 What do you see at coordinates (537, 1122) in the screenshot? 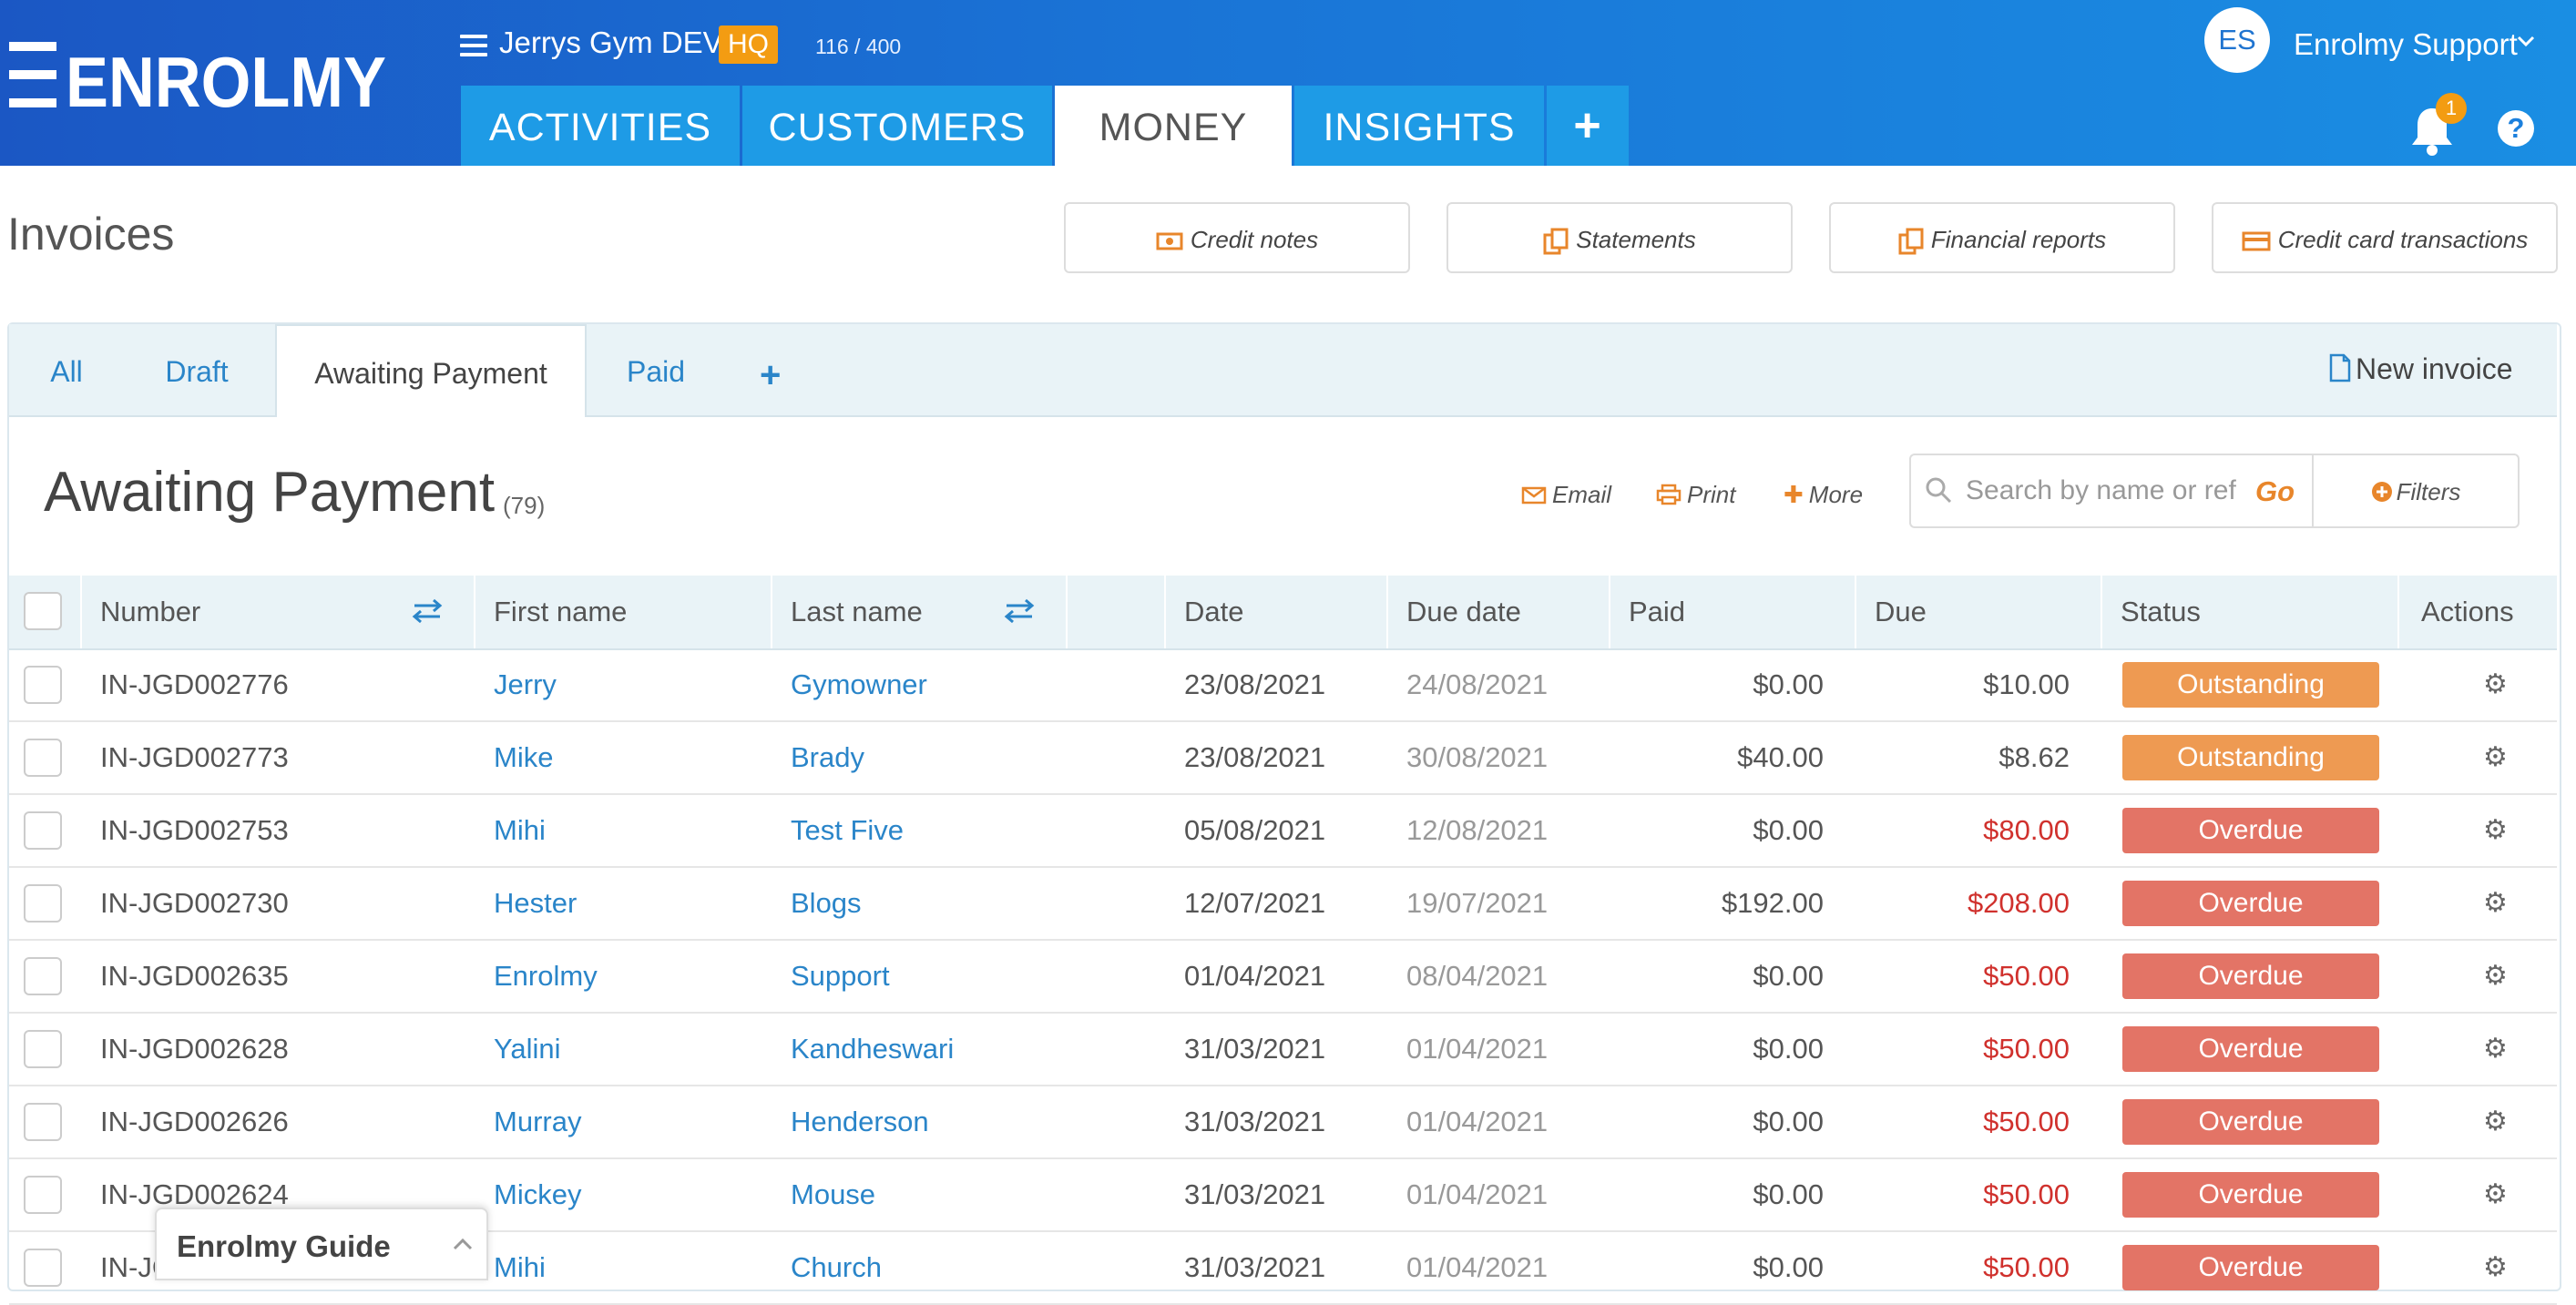
I see `first-name-link: Murray` at bounding box center [537, 1122].